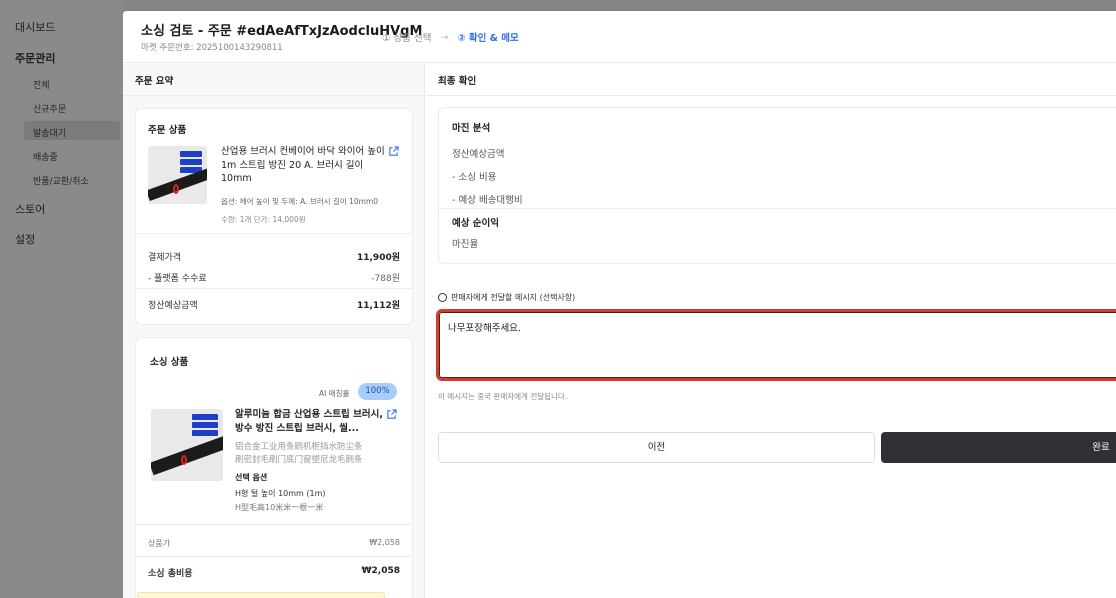 The width and height of the screenshot is (1116, 598). What do you see at coordinates (503, 396) in the screenshot?
I see `message-note: 이 메시지는 중국 판매자에게 전달됩니다.` at bounding box center [503, 396].